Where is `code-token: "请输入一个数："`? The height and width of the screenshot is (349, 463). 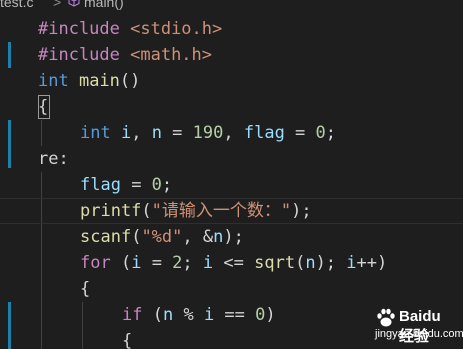 code-token: "请输入一个数：" is located at coordinates (221, 211).